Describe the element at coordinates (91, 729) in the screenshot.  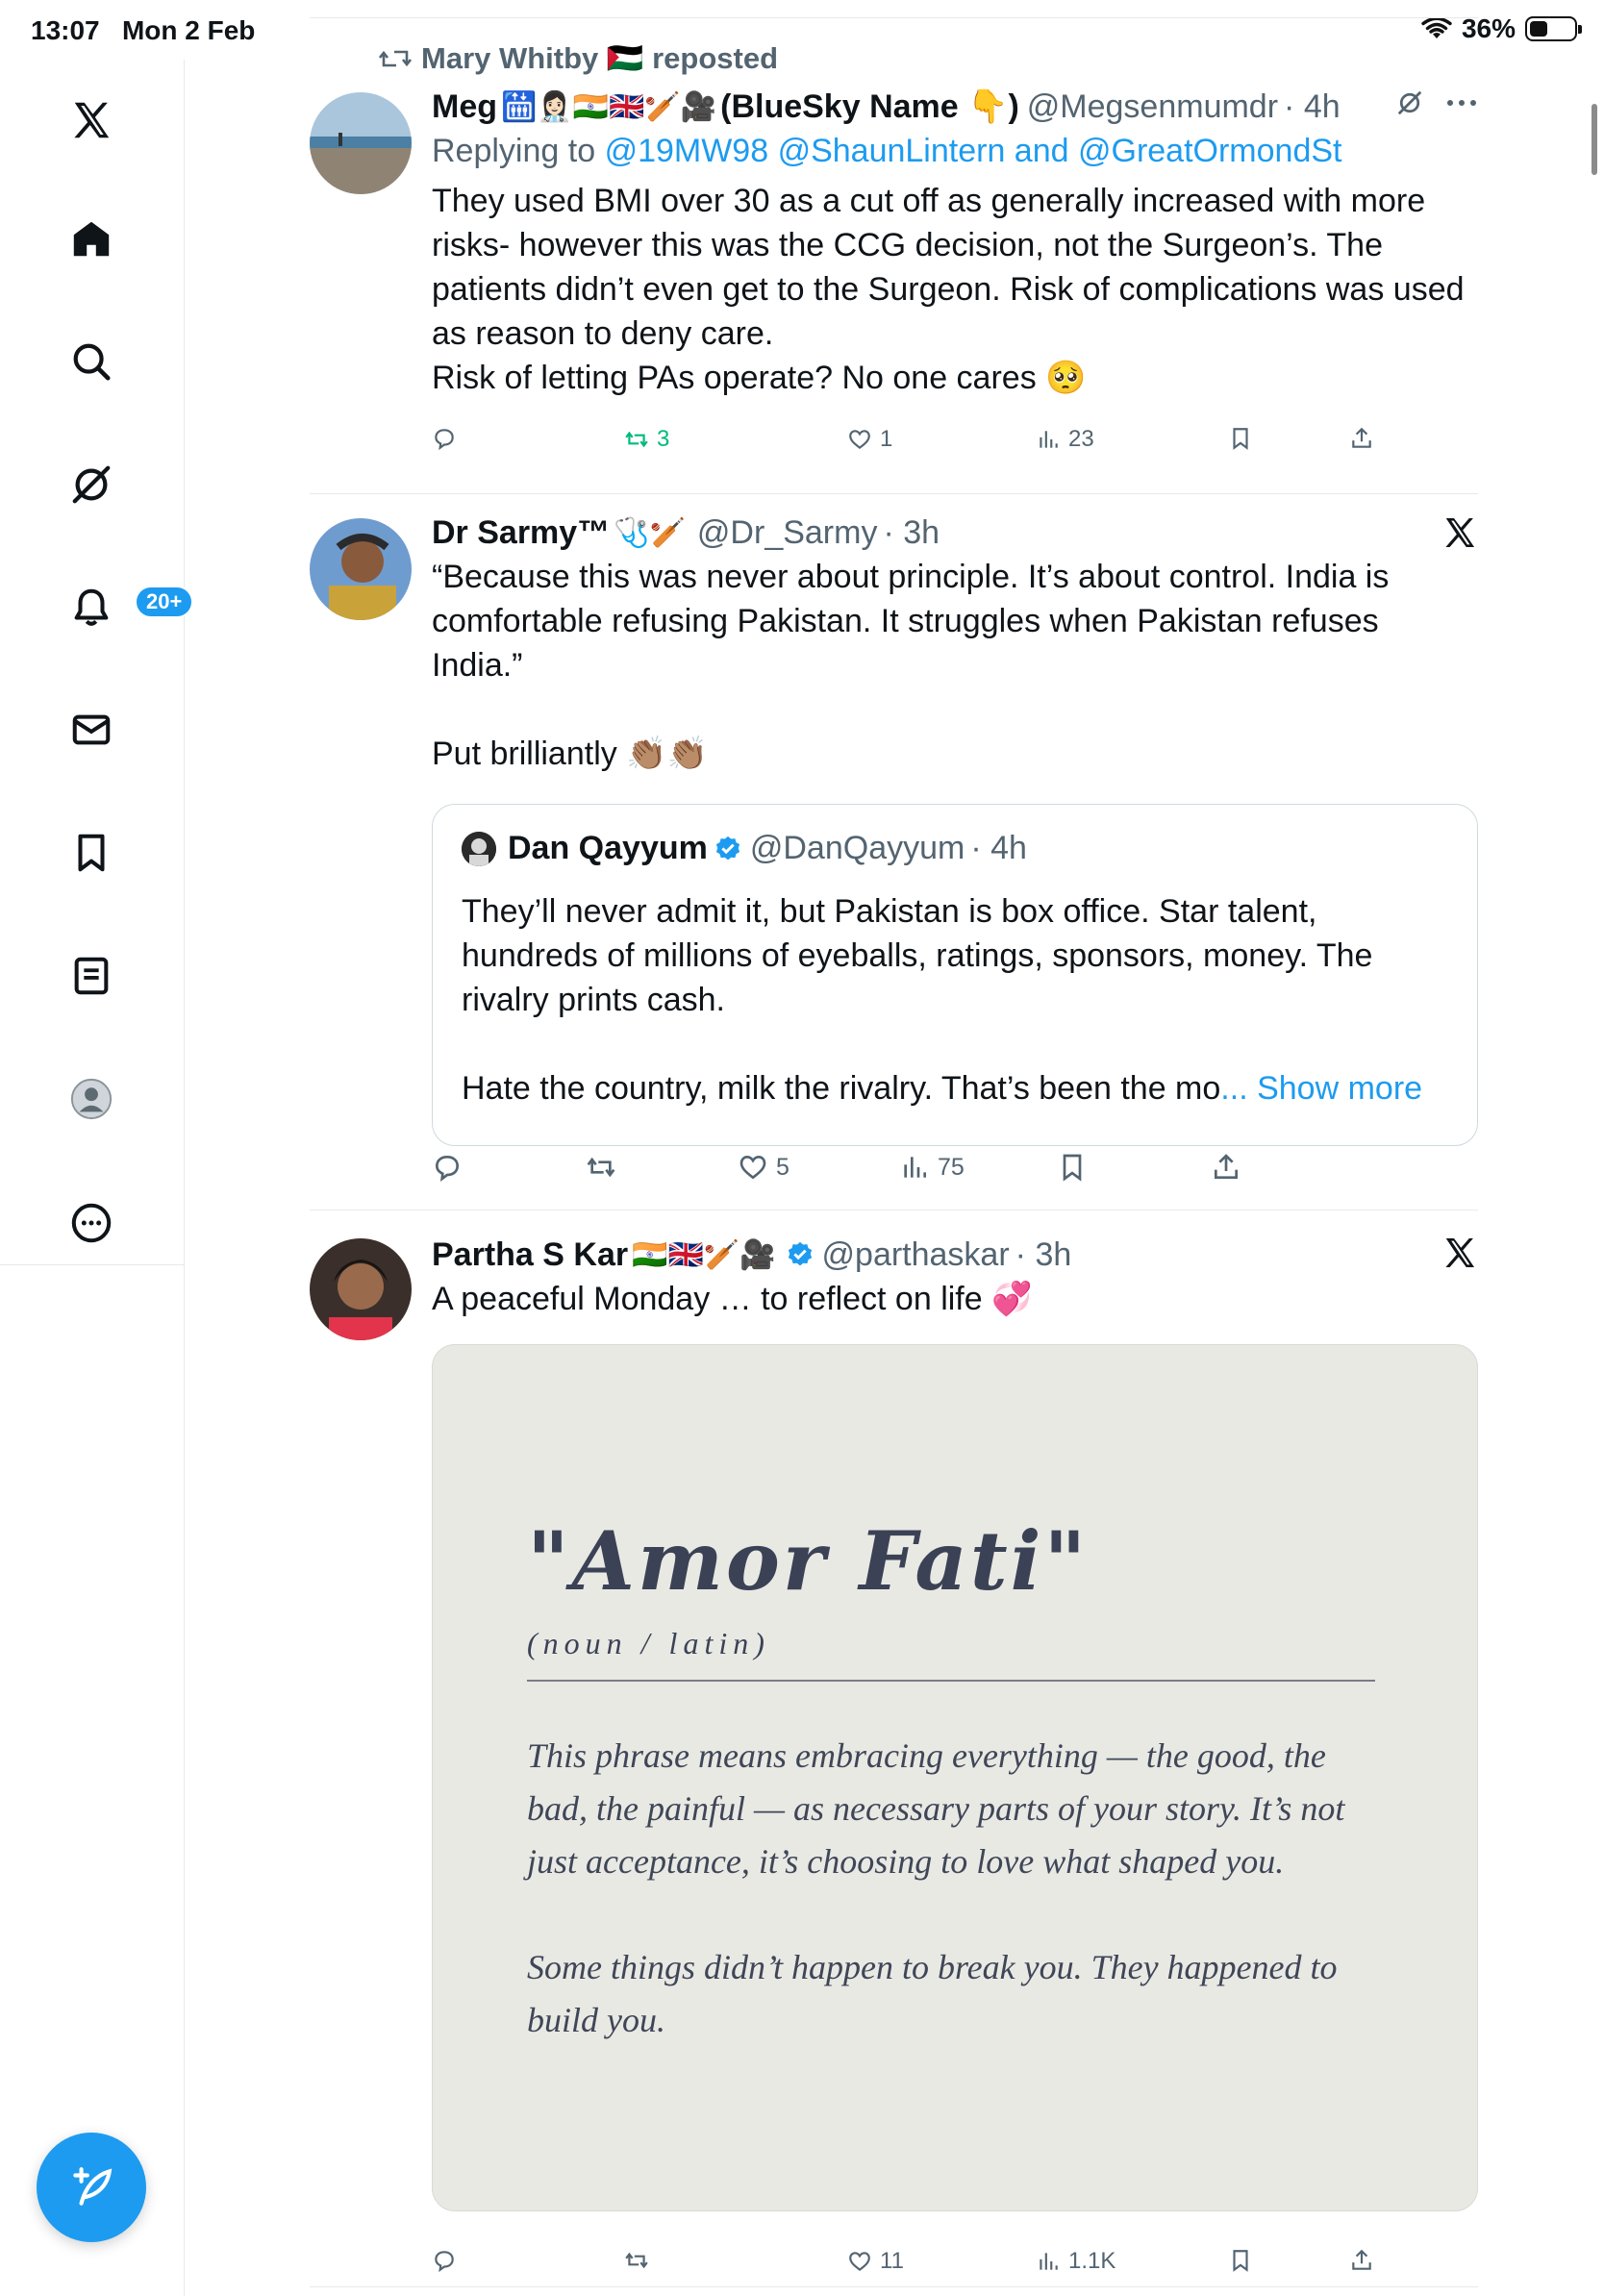
I see `messages-icon` at that location.